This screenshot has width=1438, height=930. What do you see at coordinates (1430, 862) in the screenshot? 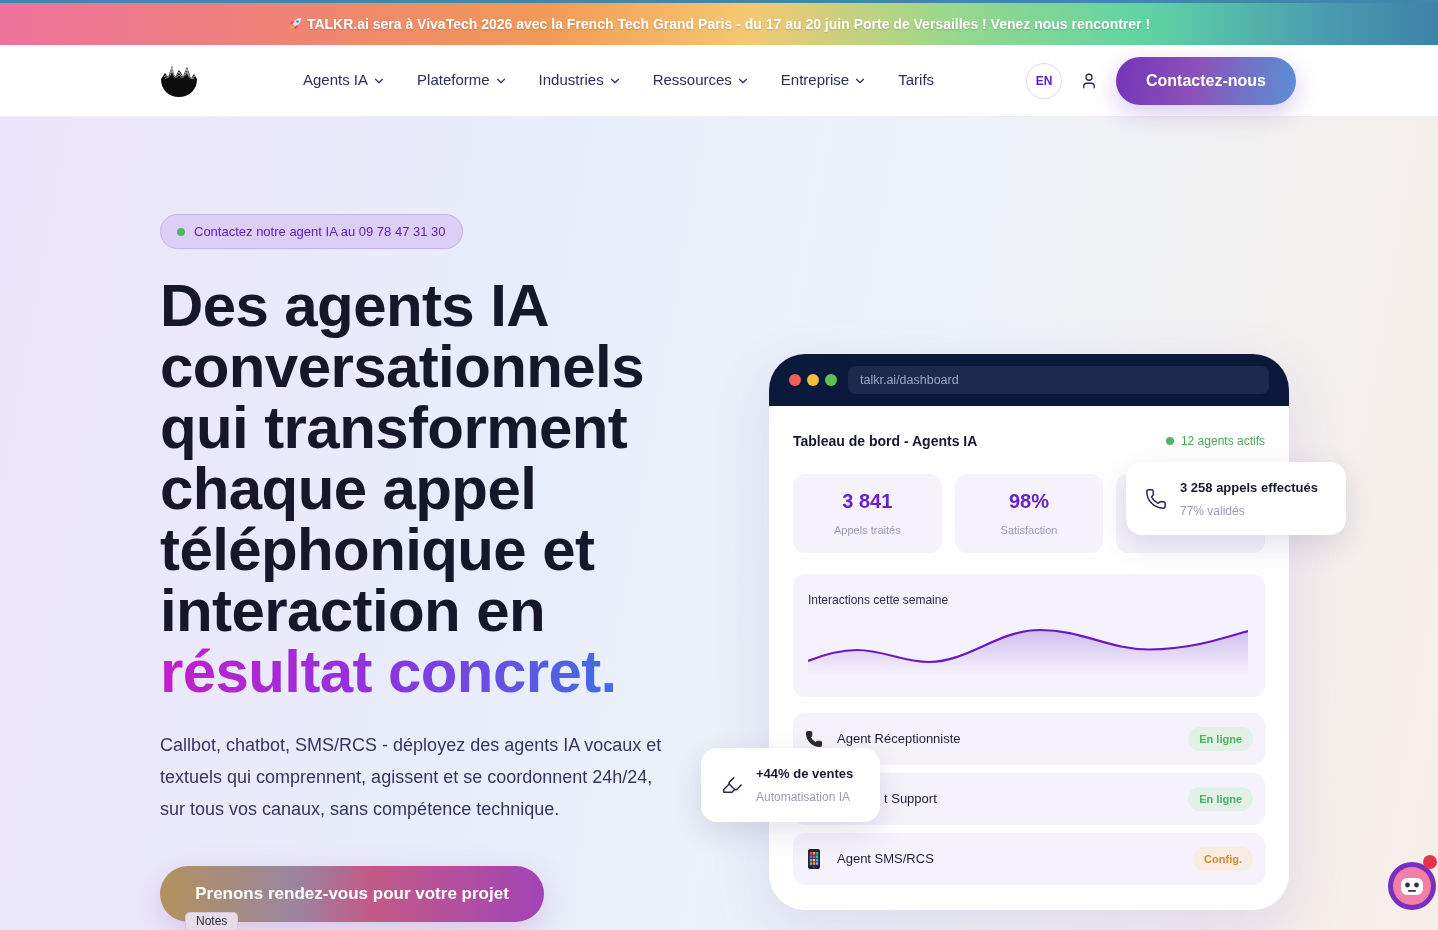
I see `notification-dot-icon` at bounding box center [1430, 862].